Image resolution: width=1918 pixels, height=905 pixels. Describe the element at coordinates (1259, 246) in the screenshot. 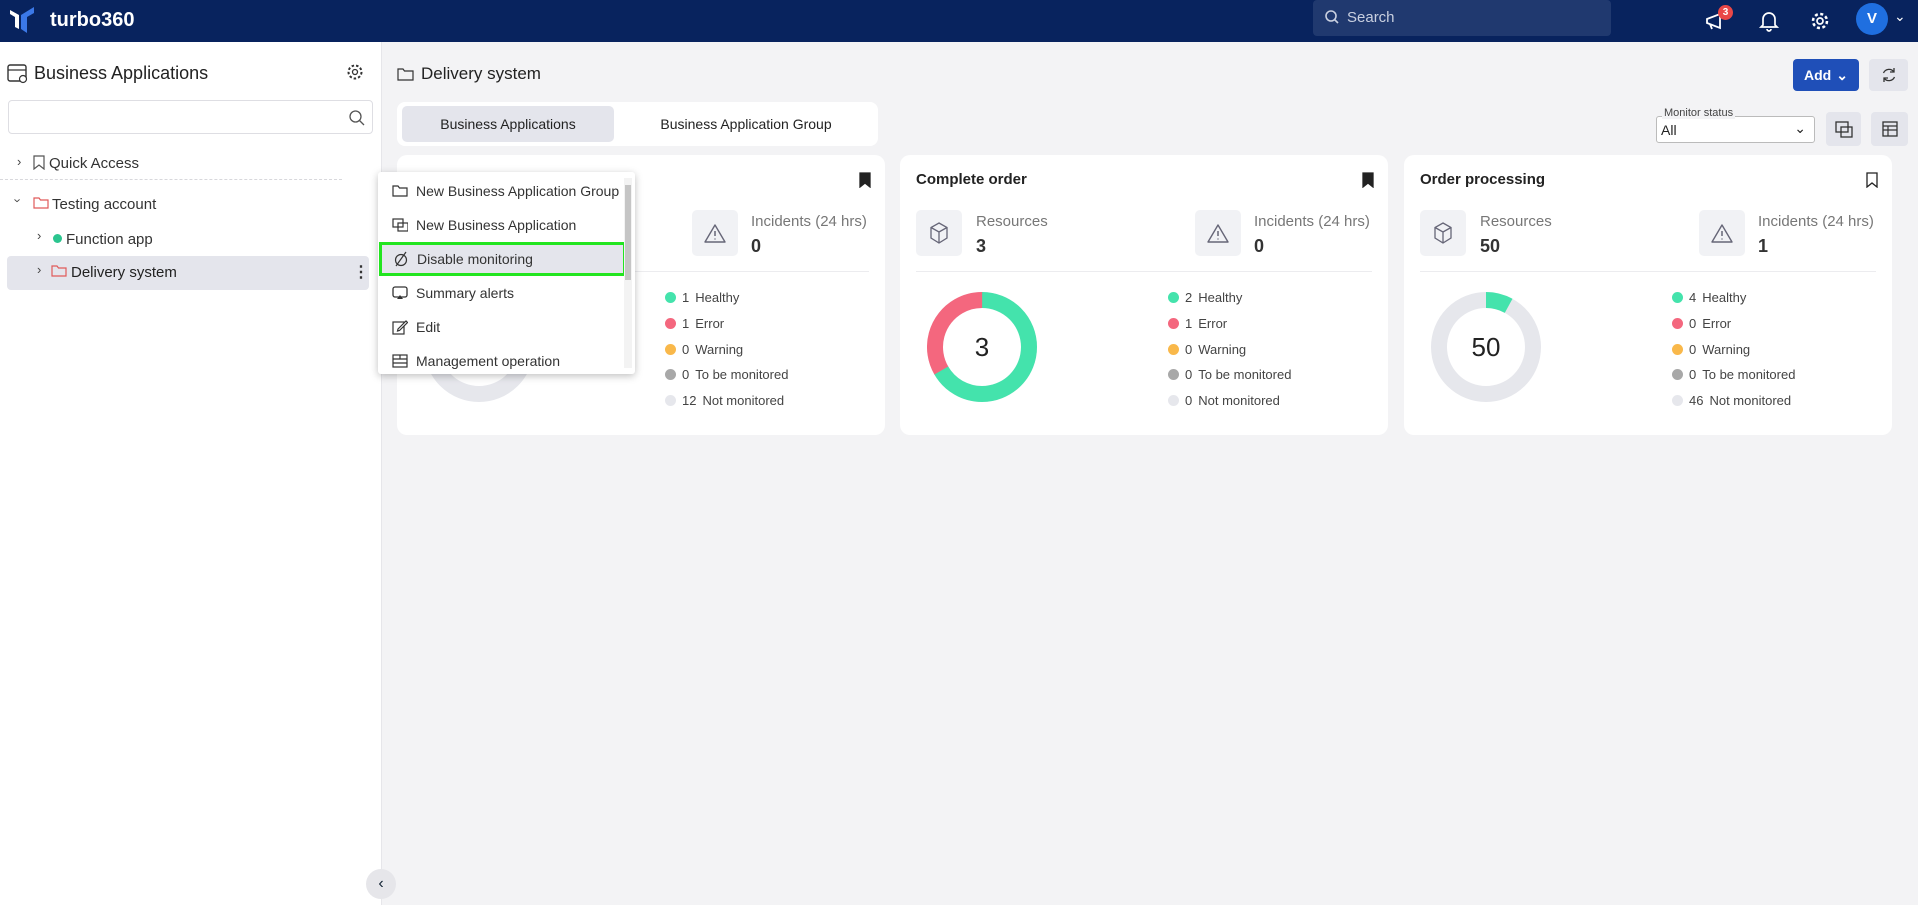

I see `incidents-value: 0` at that location.